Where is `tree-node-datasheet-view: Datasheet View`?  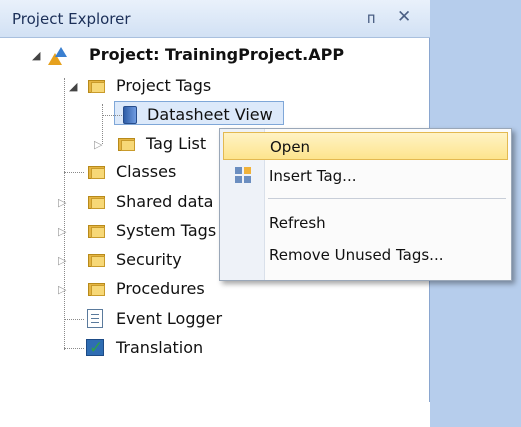 tree-node-datasheet-view: Datasheet View is located at coordinates (210, 115).